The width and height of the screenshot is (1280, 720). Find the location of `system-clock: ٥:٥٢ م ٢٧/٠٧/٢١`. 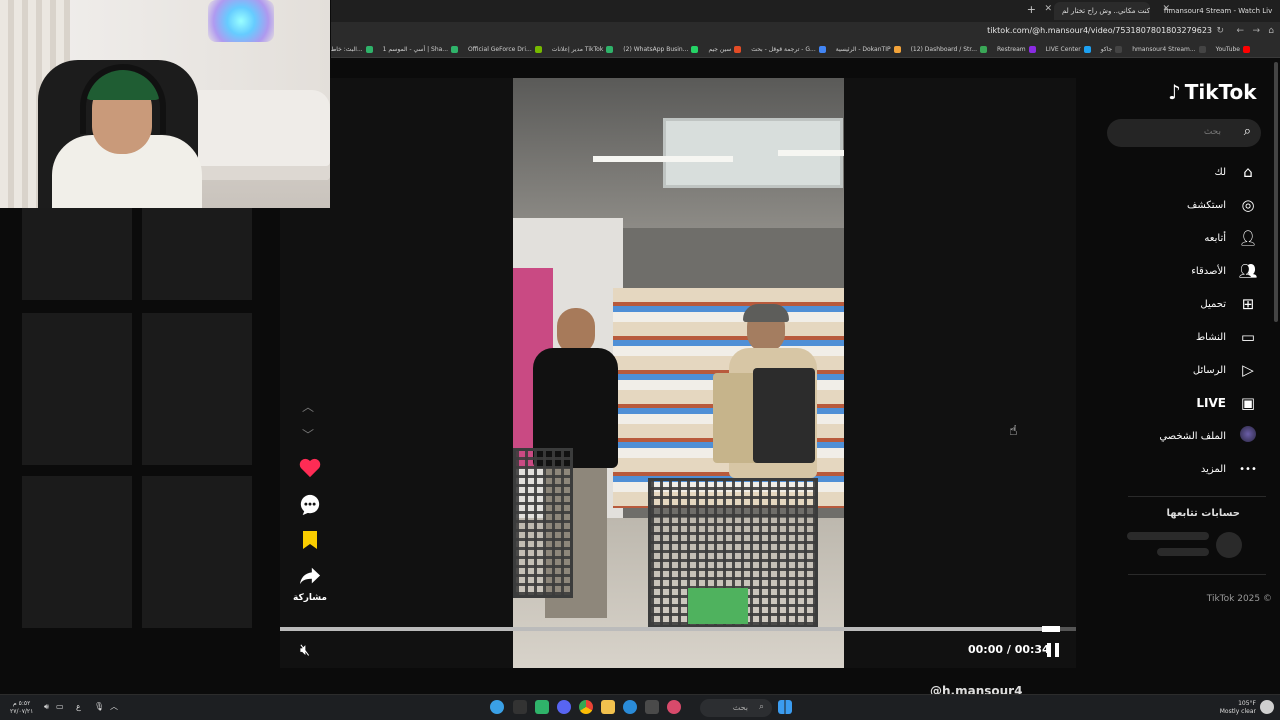

system-clock: ٥:٥٢ م ٢٧/٠٧/٢١ is located at coordinates (21, 708).